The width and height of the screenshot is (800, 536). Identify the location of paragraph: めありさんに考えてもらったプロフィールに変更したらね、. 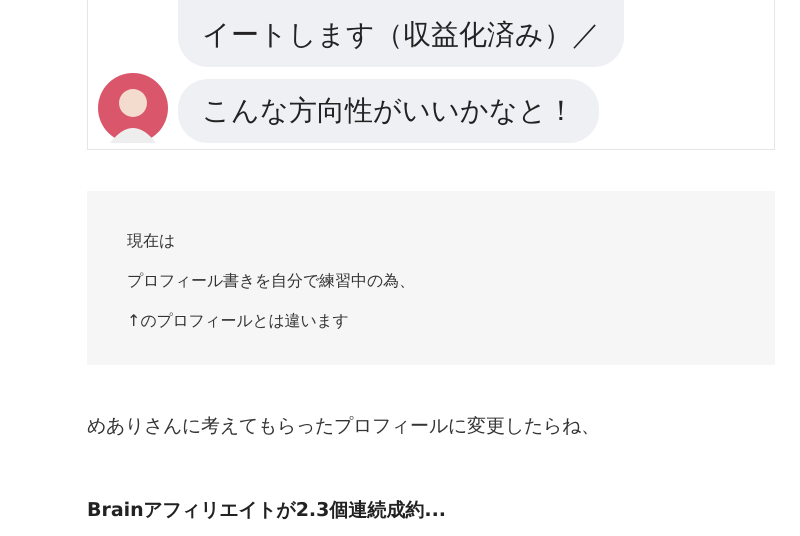
(344, 426).